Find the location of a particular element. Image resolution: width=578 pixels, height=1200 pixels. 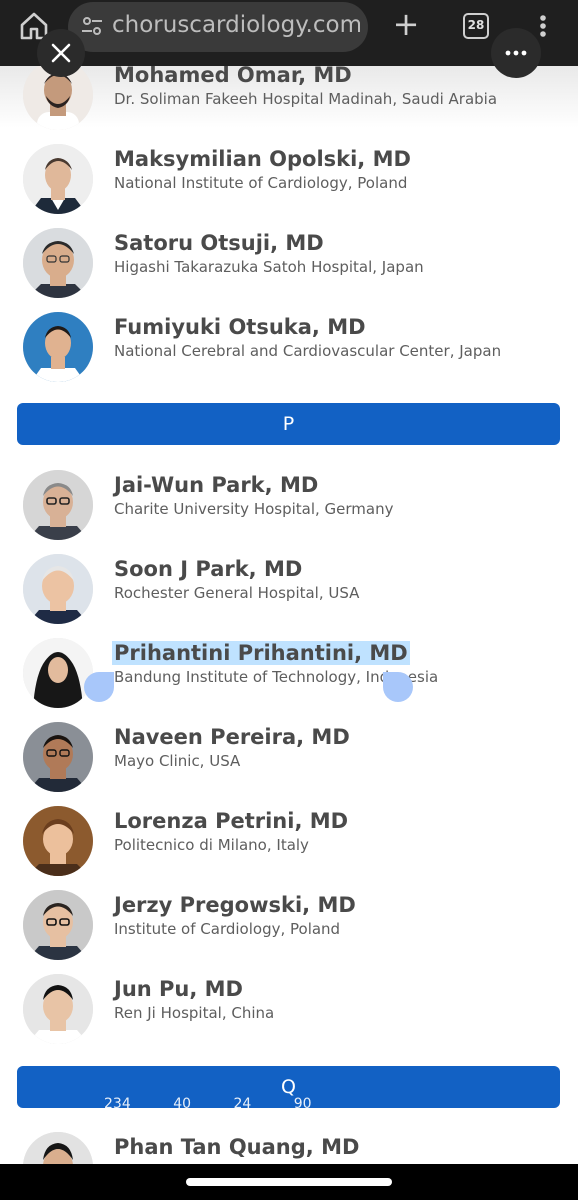

person-name: Jun Pu, MD is located at coordinates (178, 989).